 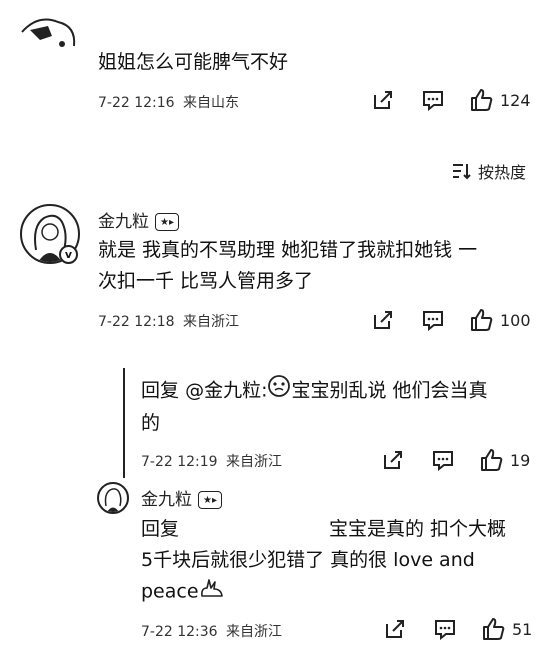 I want to click on like-button: 51, so click(x=507, y=629).